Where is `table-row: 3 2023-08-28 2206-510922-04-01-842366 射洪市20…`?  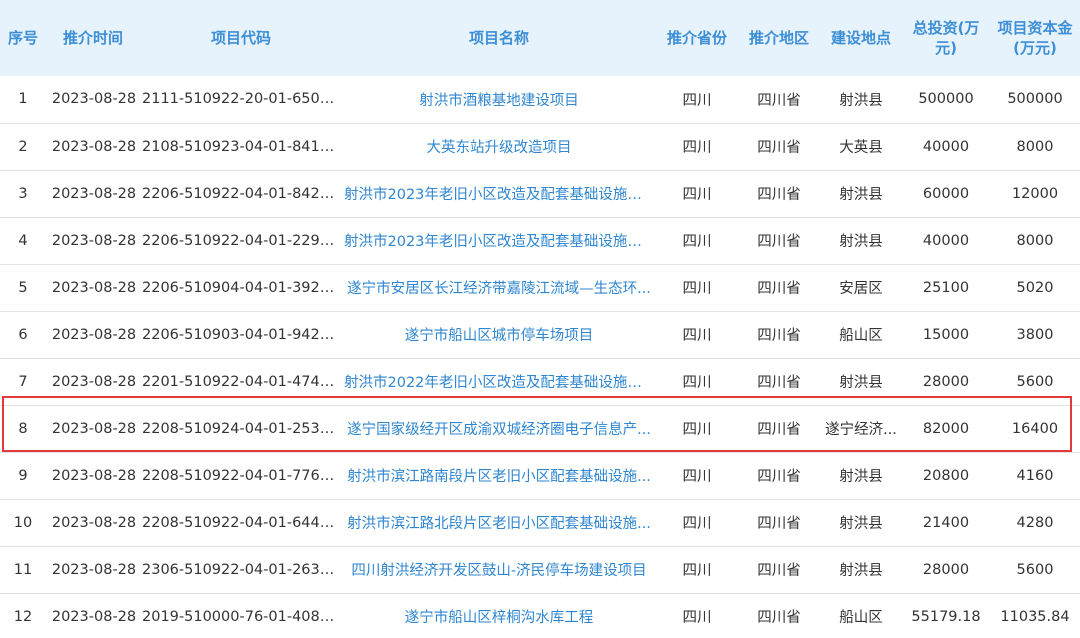 table-row: 3 2023-08-28 2206-510922-04-01-842366 射洪市20… is located at coordinates (540, 193).